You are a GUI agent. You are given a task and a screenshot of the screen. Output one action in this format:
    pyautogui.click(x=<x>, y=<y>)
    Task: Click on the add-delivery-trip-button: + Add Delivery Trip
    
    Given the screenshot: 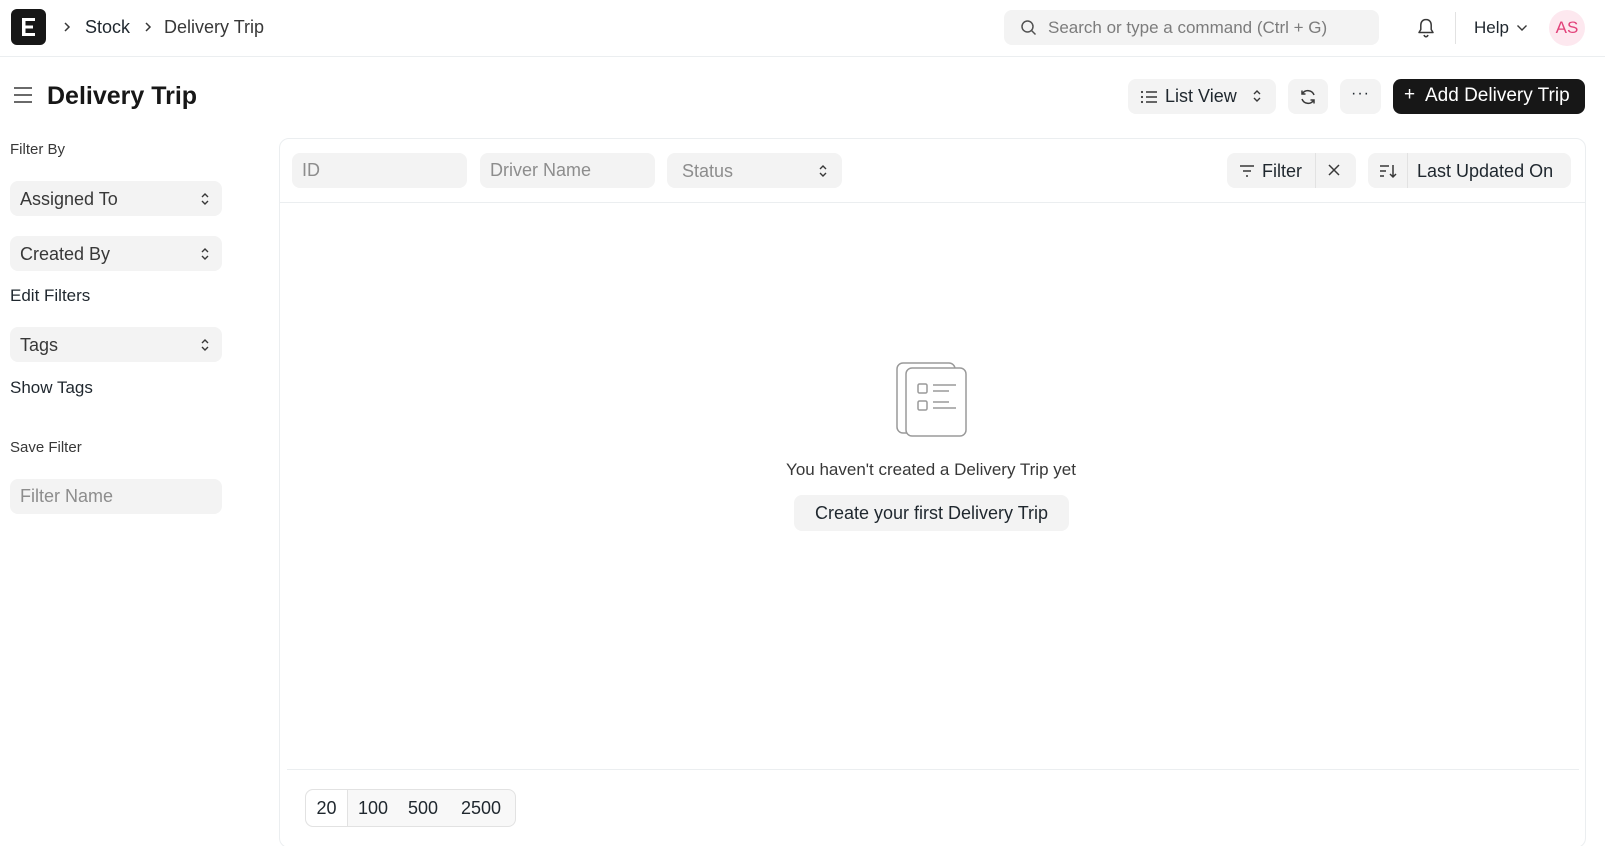 What is the action you would take?
    pyautogui.click(x=1489, y=96)
    